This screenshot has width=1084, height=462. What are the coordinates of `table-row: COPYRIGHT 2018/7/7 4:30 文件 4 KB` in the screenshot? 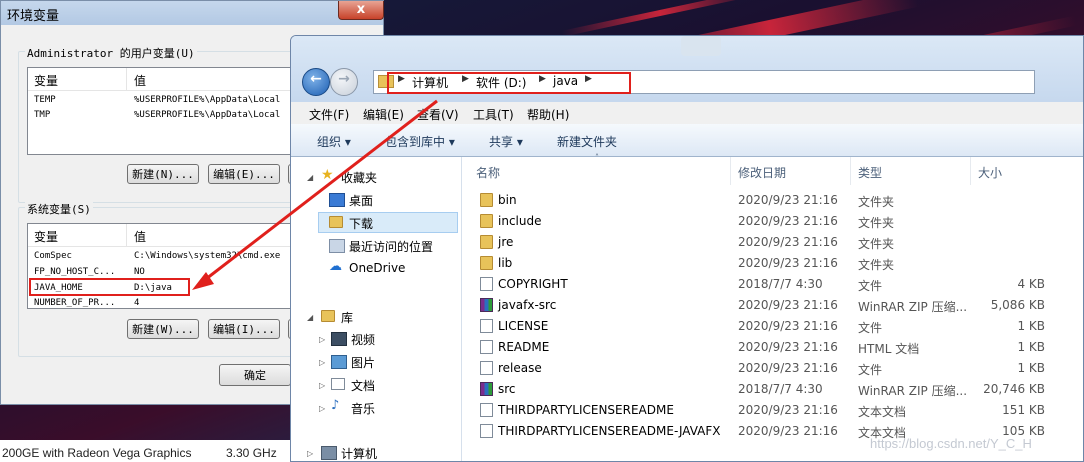 It's located at (772, 284).